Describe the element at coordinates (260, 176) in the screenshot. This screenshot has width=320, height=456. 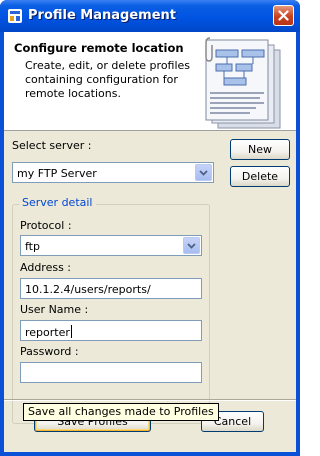
I see `delete-button: Delete` at that location.